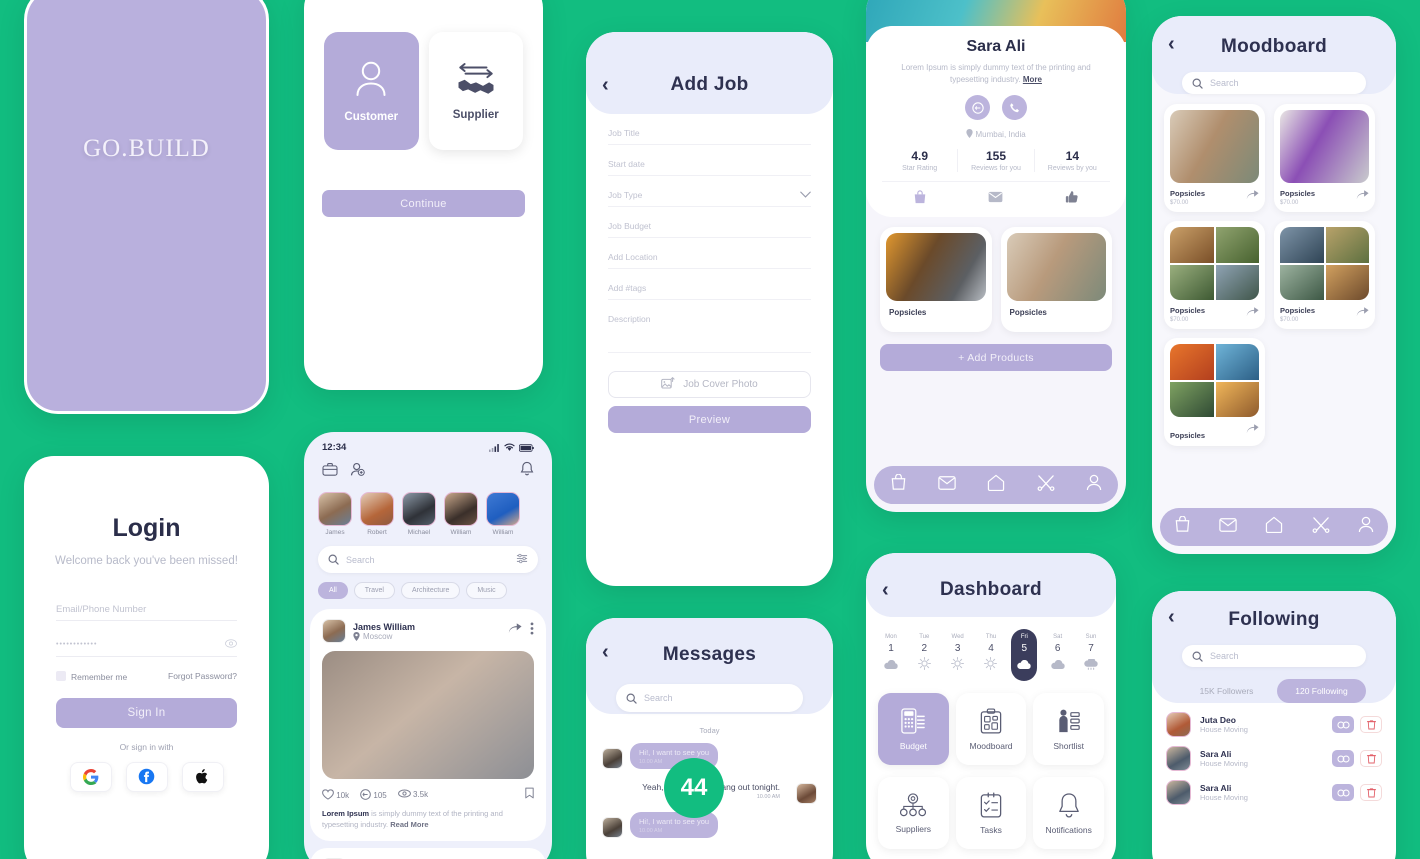 Image resolution: width=1420 pixels, height=859 pixels. Describe the element at coordinates (1058, 655) in the screenshot. I see `day-item: Sat 6` at that location.